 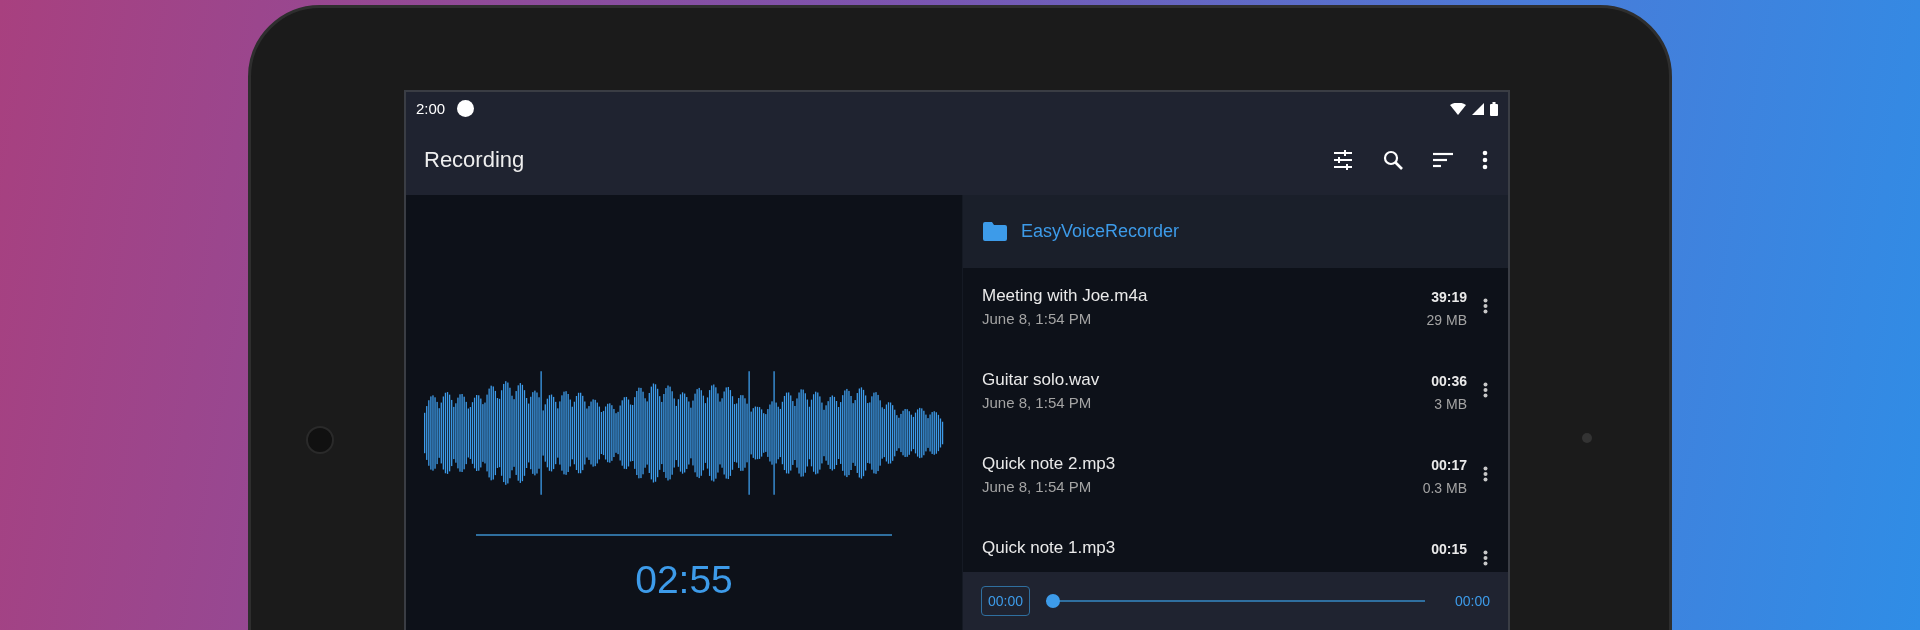 I want to click on recording-size: 0.3 MB, so click(x=1444, y=488).